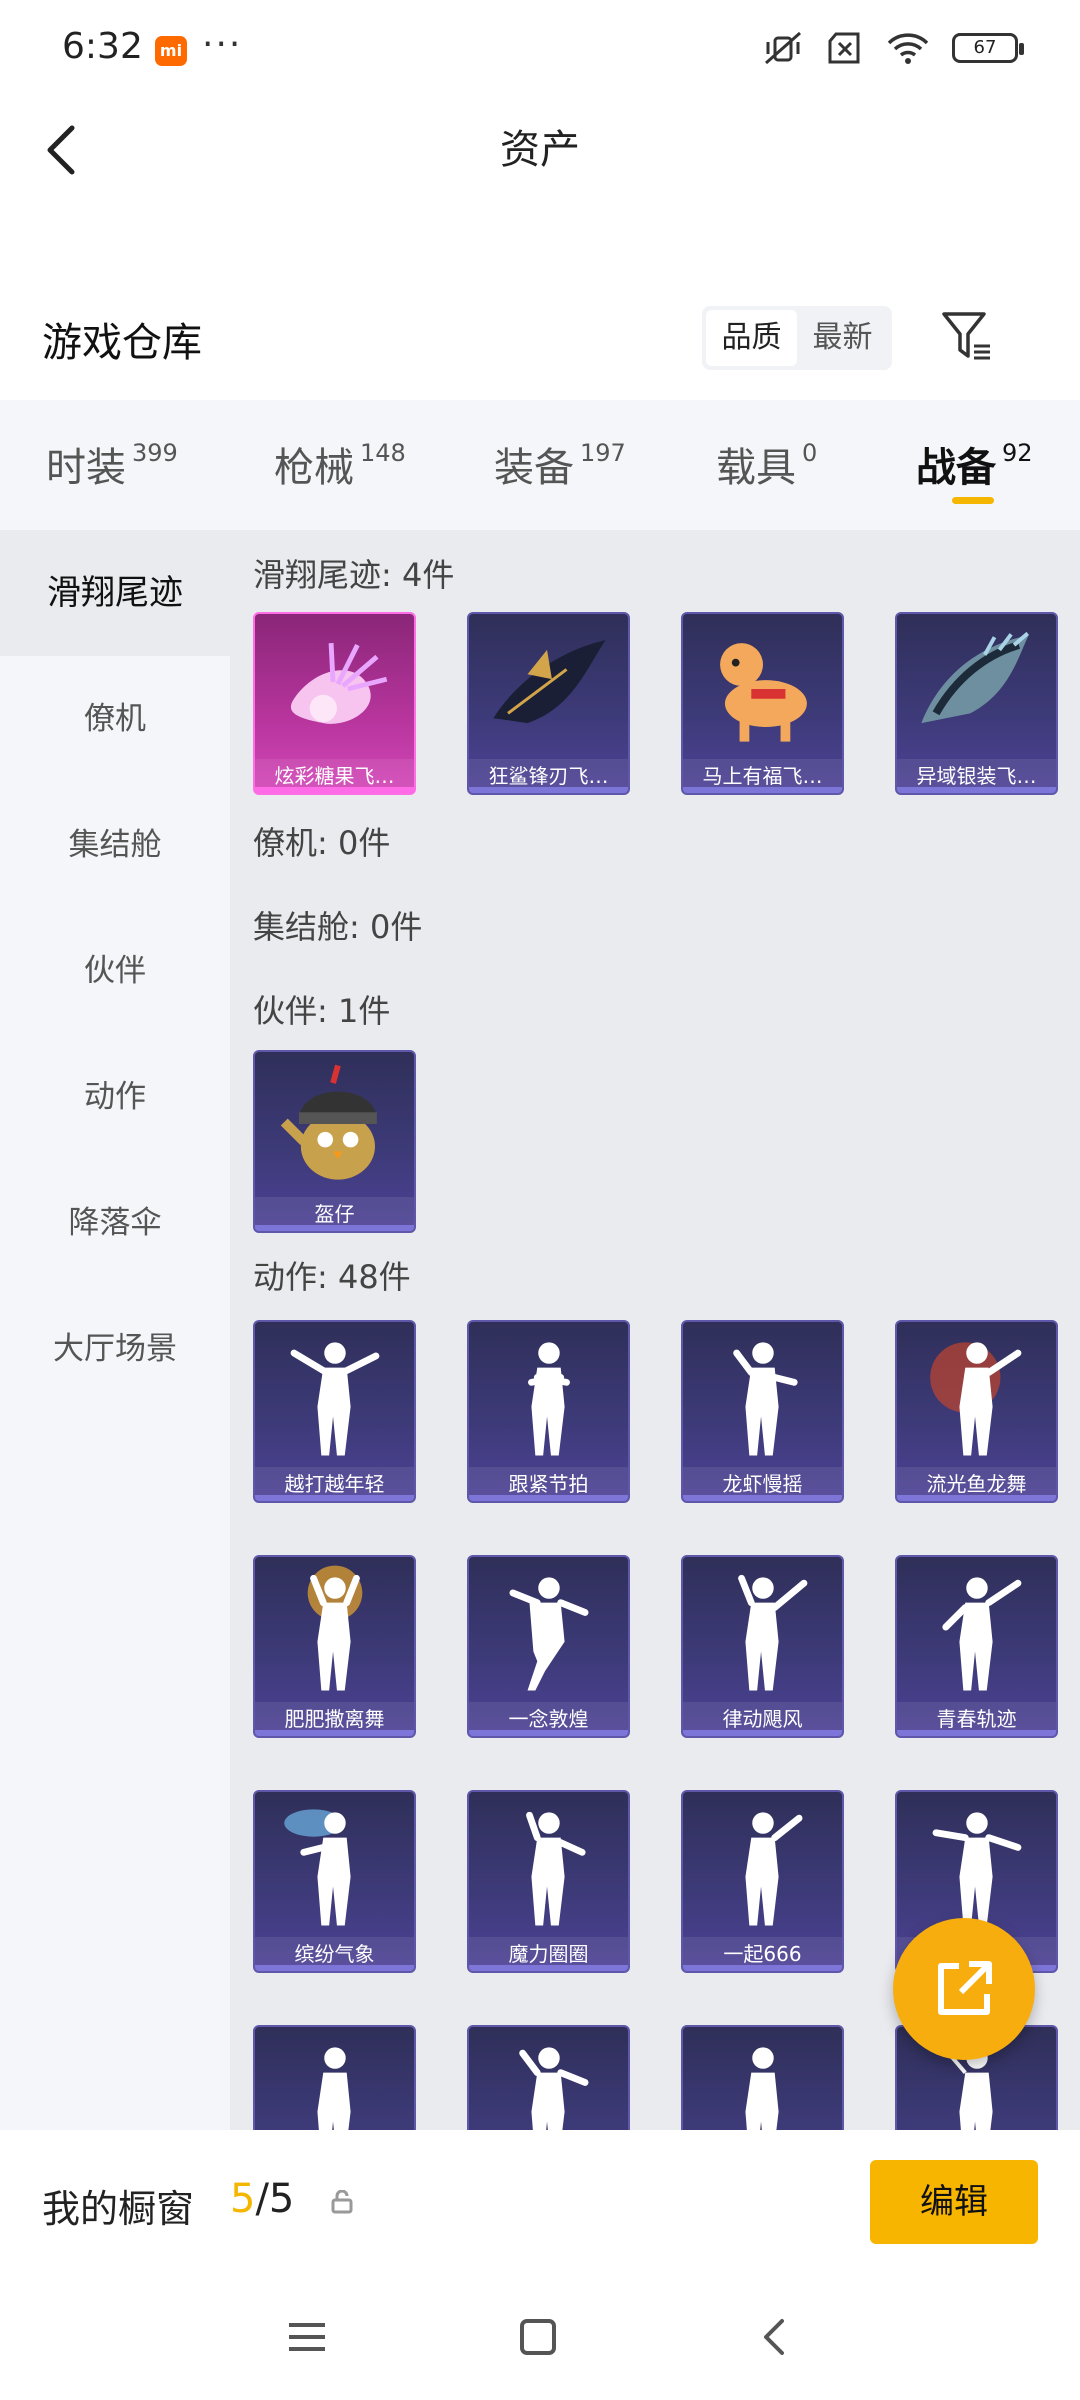 This screenshot has width=1080, height=2400. I want to click on emote-card: 一起666, so click(762, 1881).